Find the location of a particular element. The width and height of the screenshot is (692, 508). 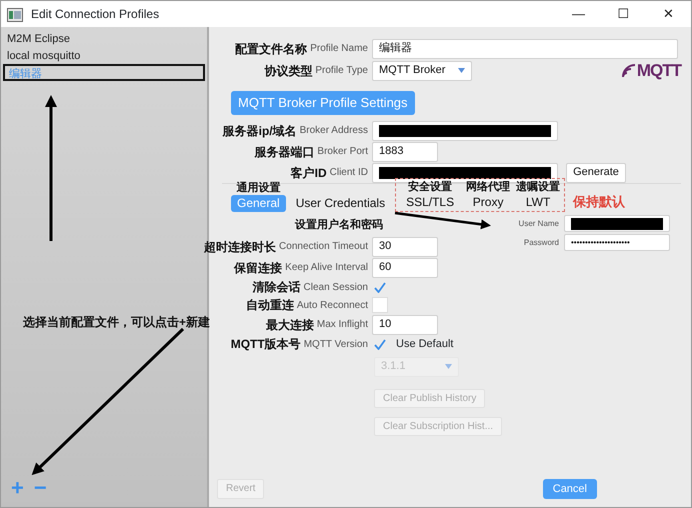

annotation-text: 安全设置 is located at coordinates (430, 187).